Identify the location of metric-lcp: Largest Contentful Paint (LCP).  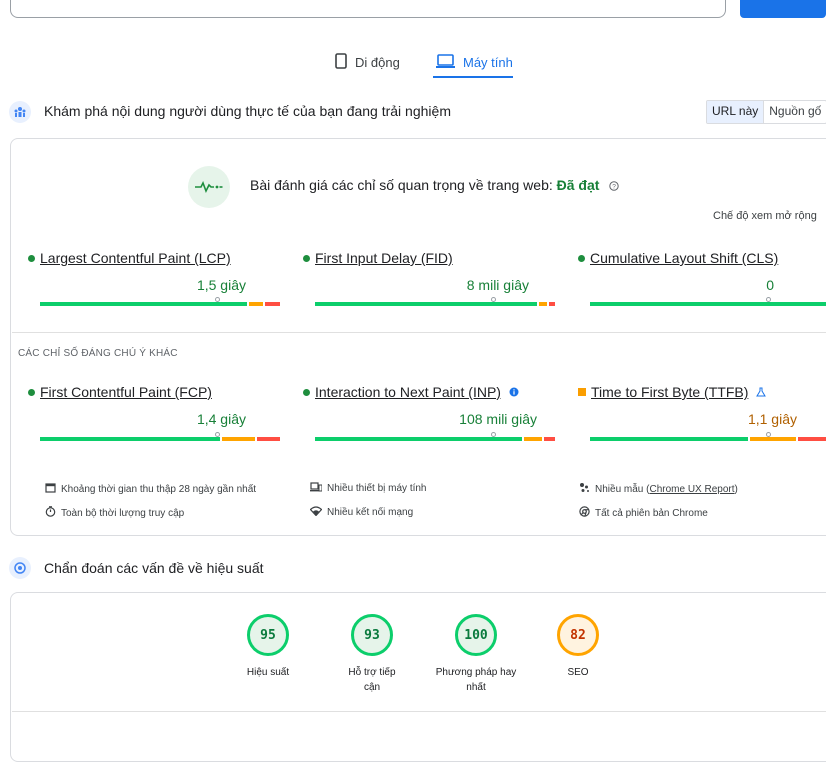
(129, 258).